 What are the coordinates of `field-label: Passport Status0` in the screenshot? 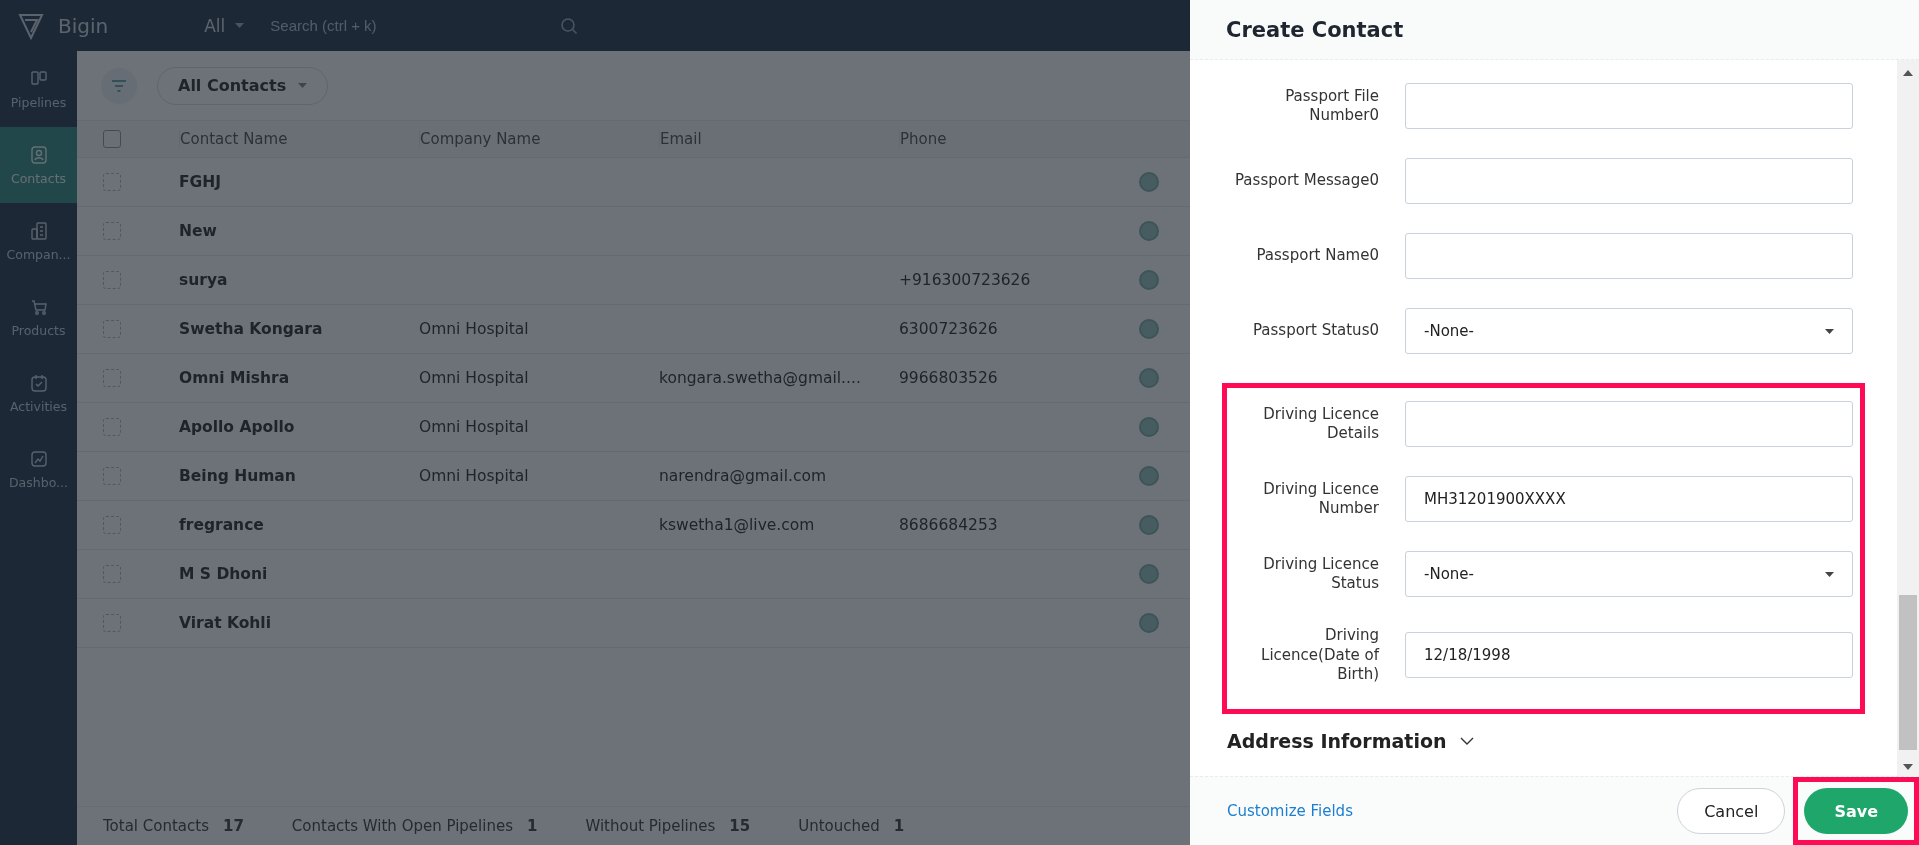 It's located at (1315, 331).